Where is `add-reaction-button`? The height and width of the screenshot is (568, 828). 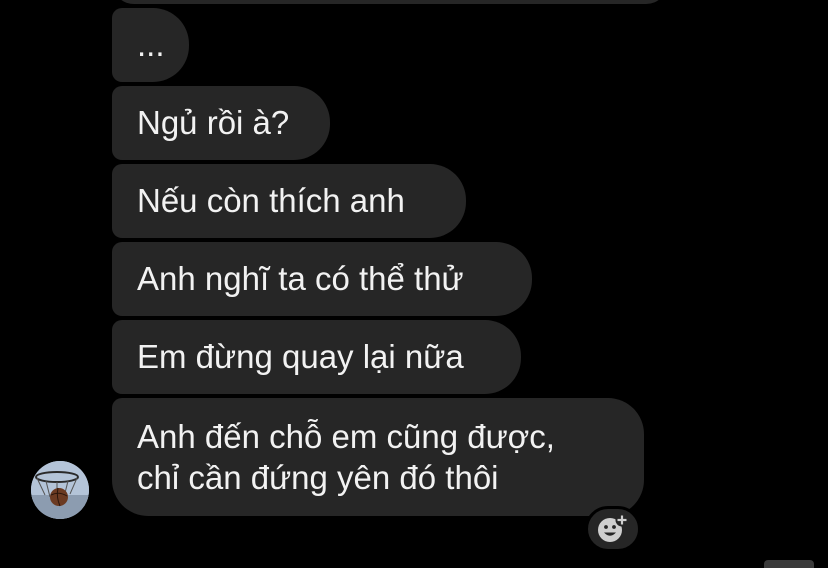
add-reaction-button is located at coordinates (613, 529).